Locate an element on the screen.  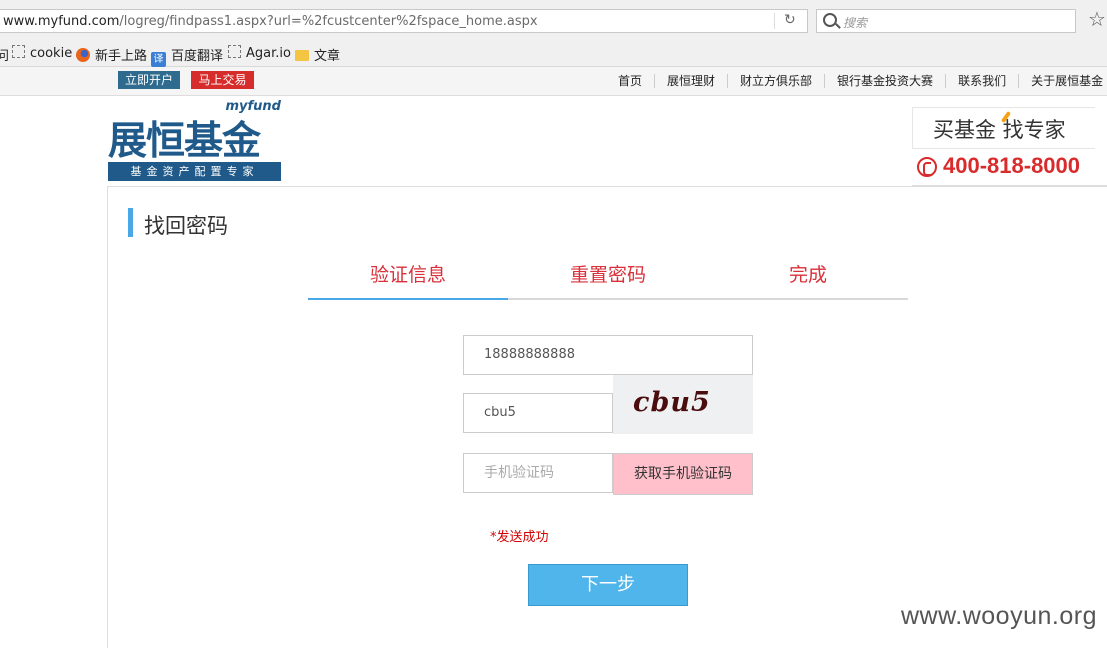
nav-link-wealth: 展恒理财 is located at coordinates (691, 81).